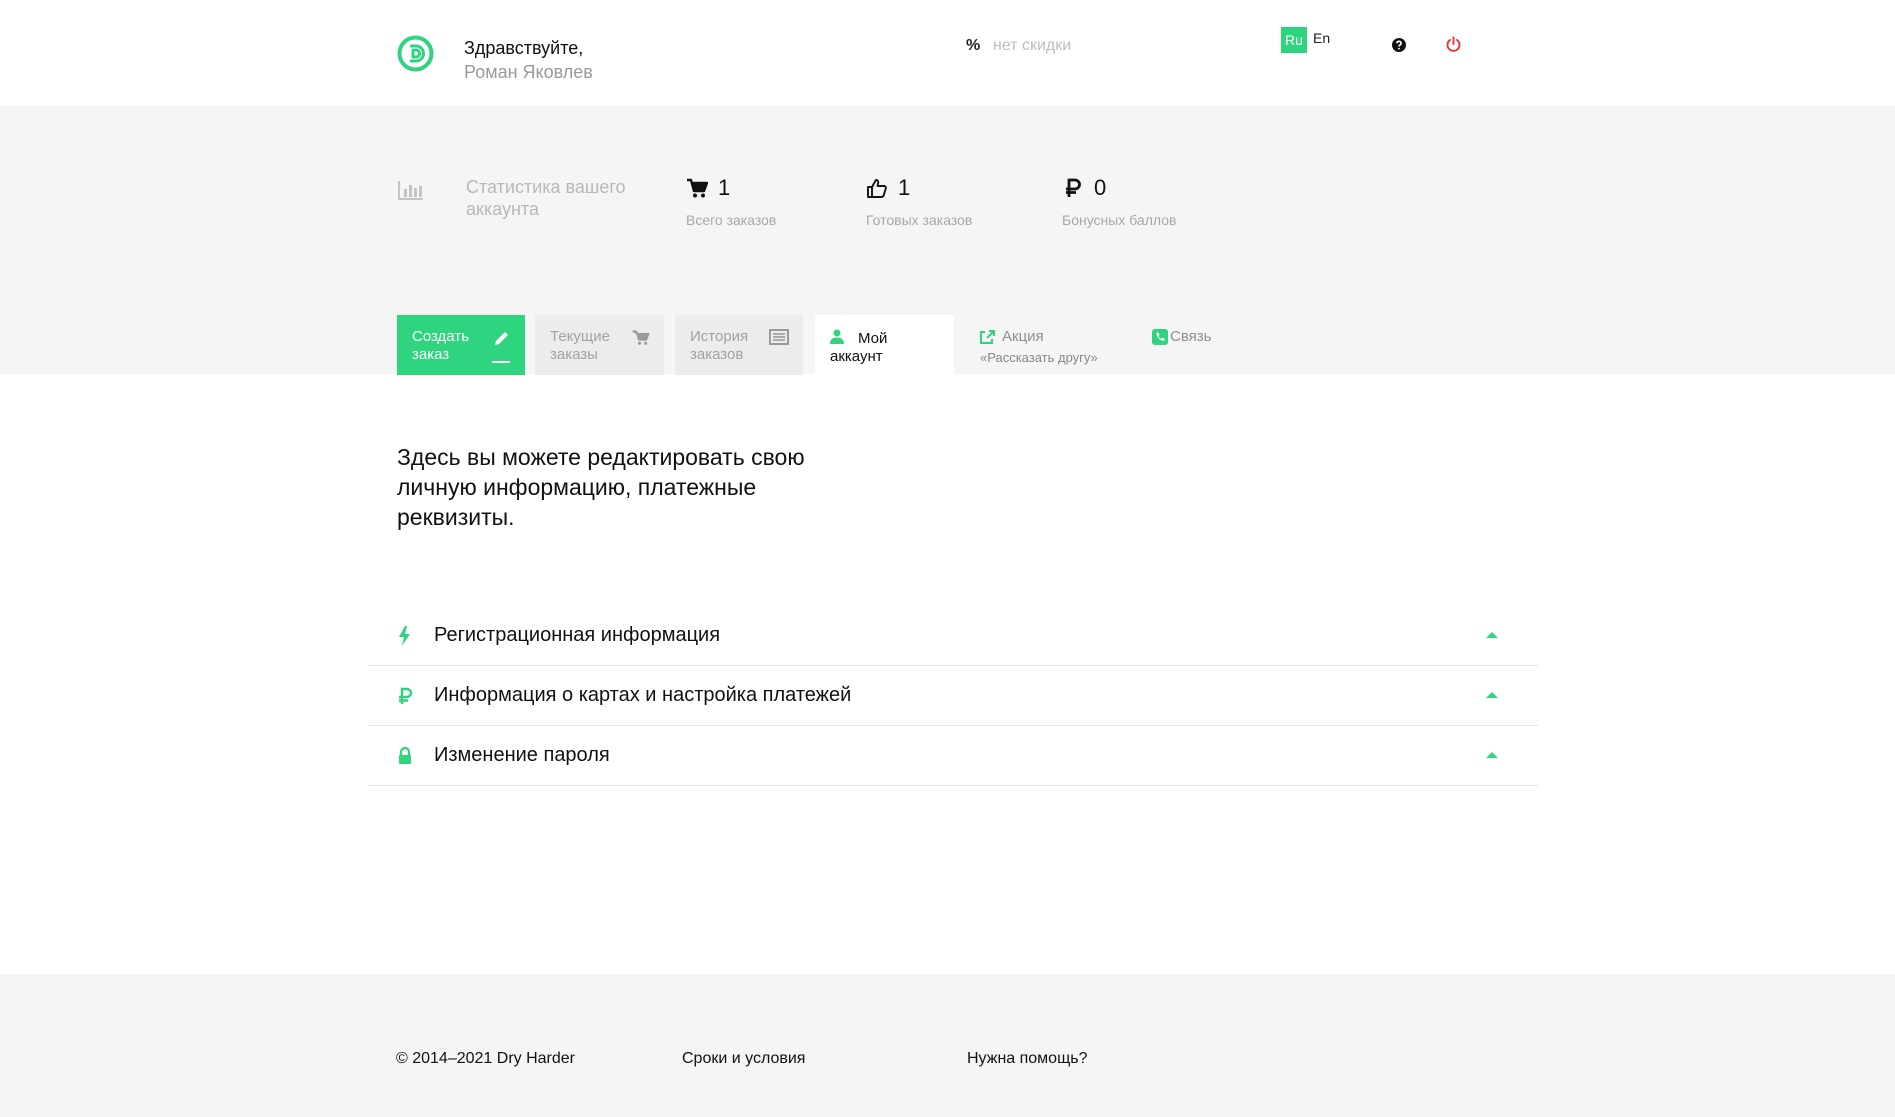 This screenshot has height=1117, width=1895. Describe the element at coordinates (1453, 44) in the screenshot. I see `power-icon` at that location.